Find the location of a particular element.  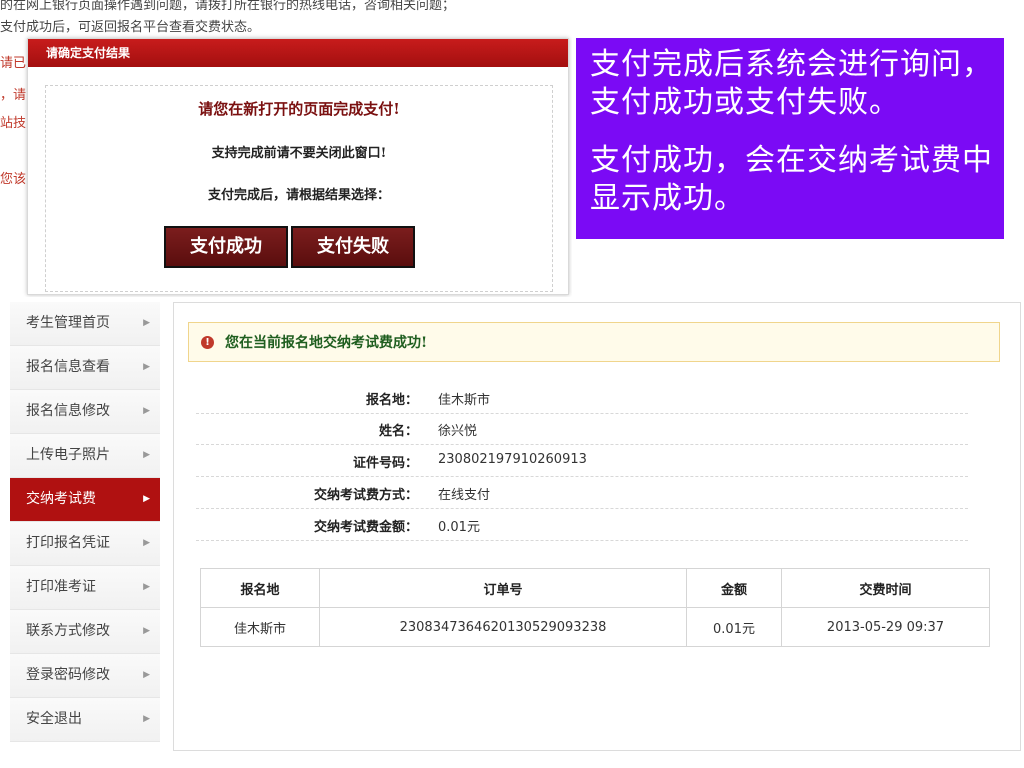

sidebar-item-print-admission: 打印准考证 ▶ is located at coordinates (85, 588).